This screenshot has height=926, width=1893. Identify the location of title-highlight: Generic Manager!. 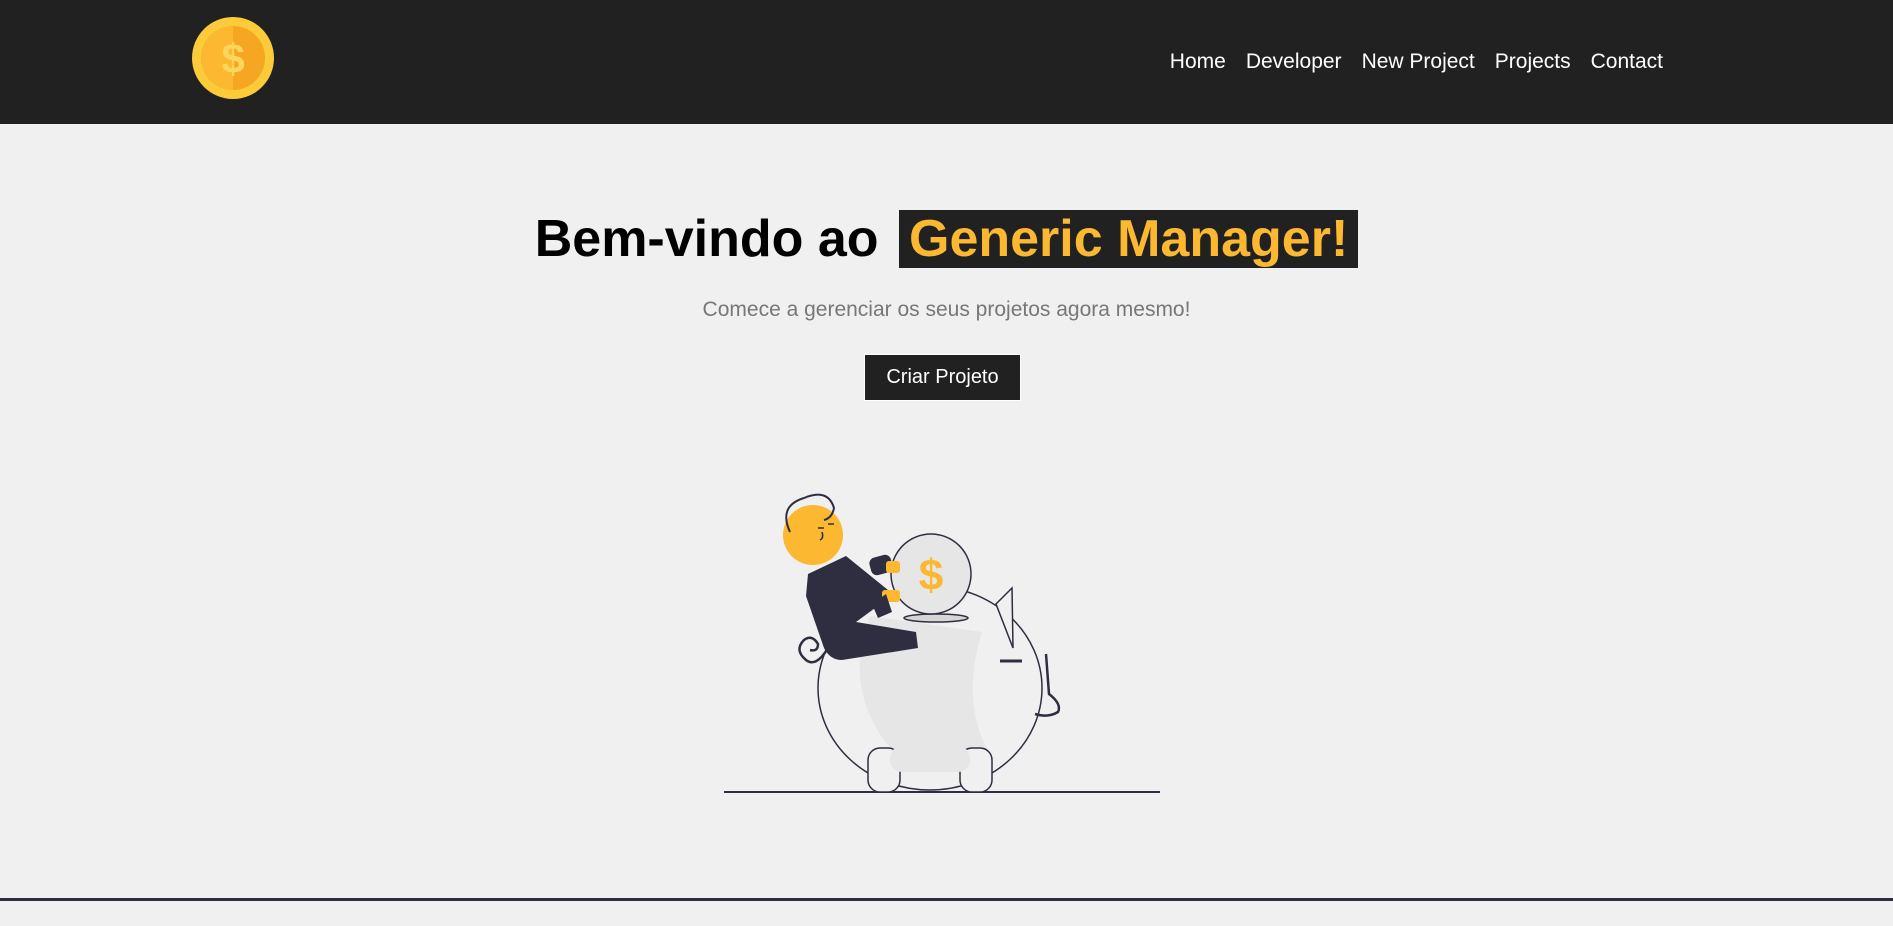
(1129, 239).